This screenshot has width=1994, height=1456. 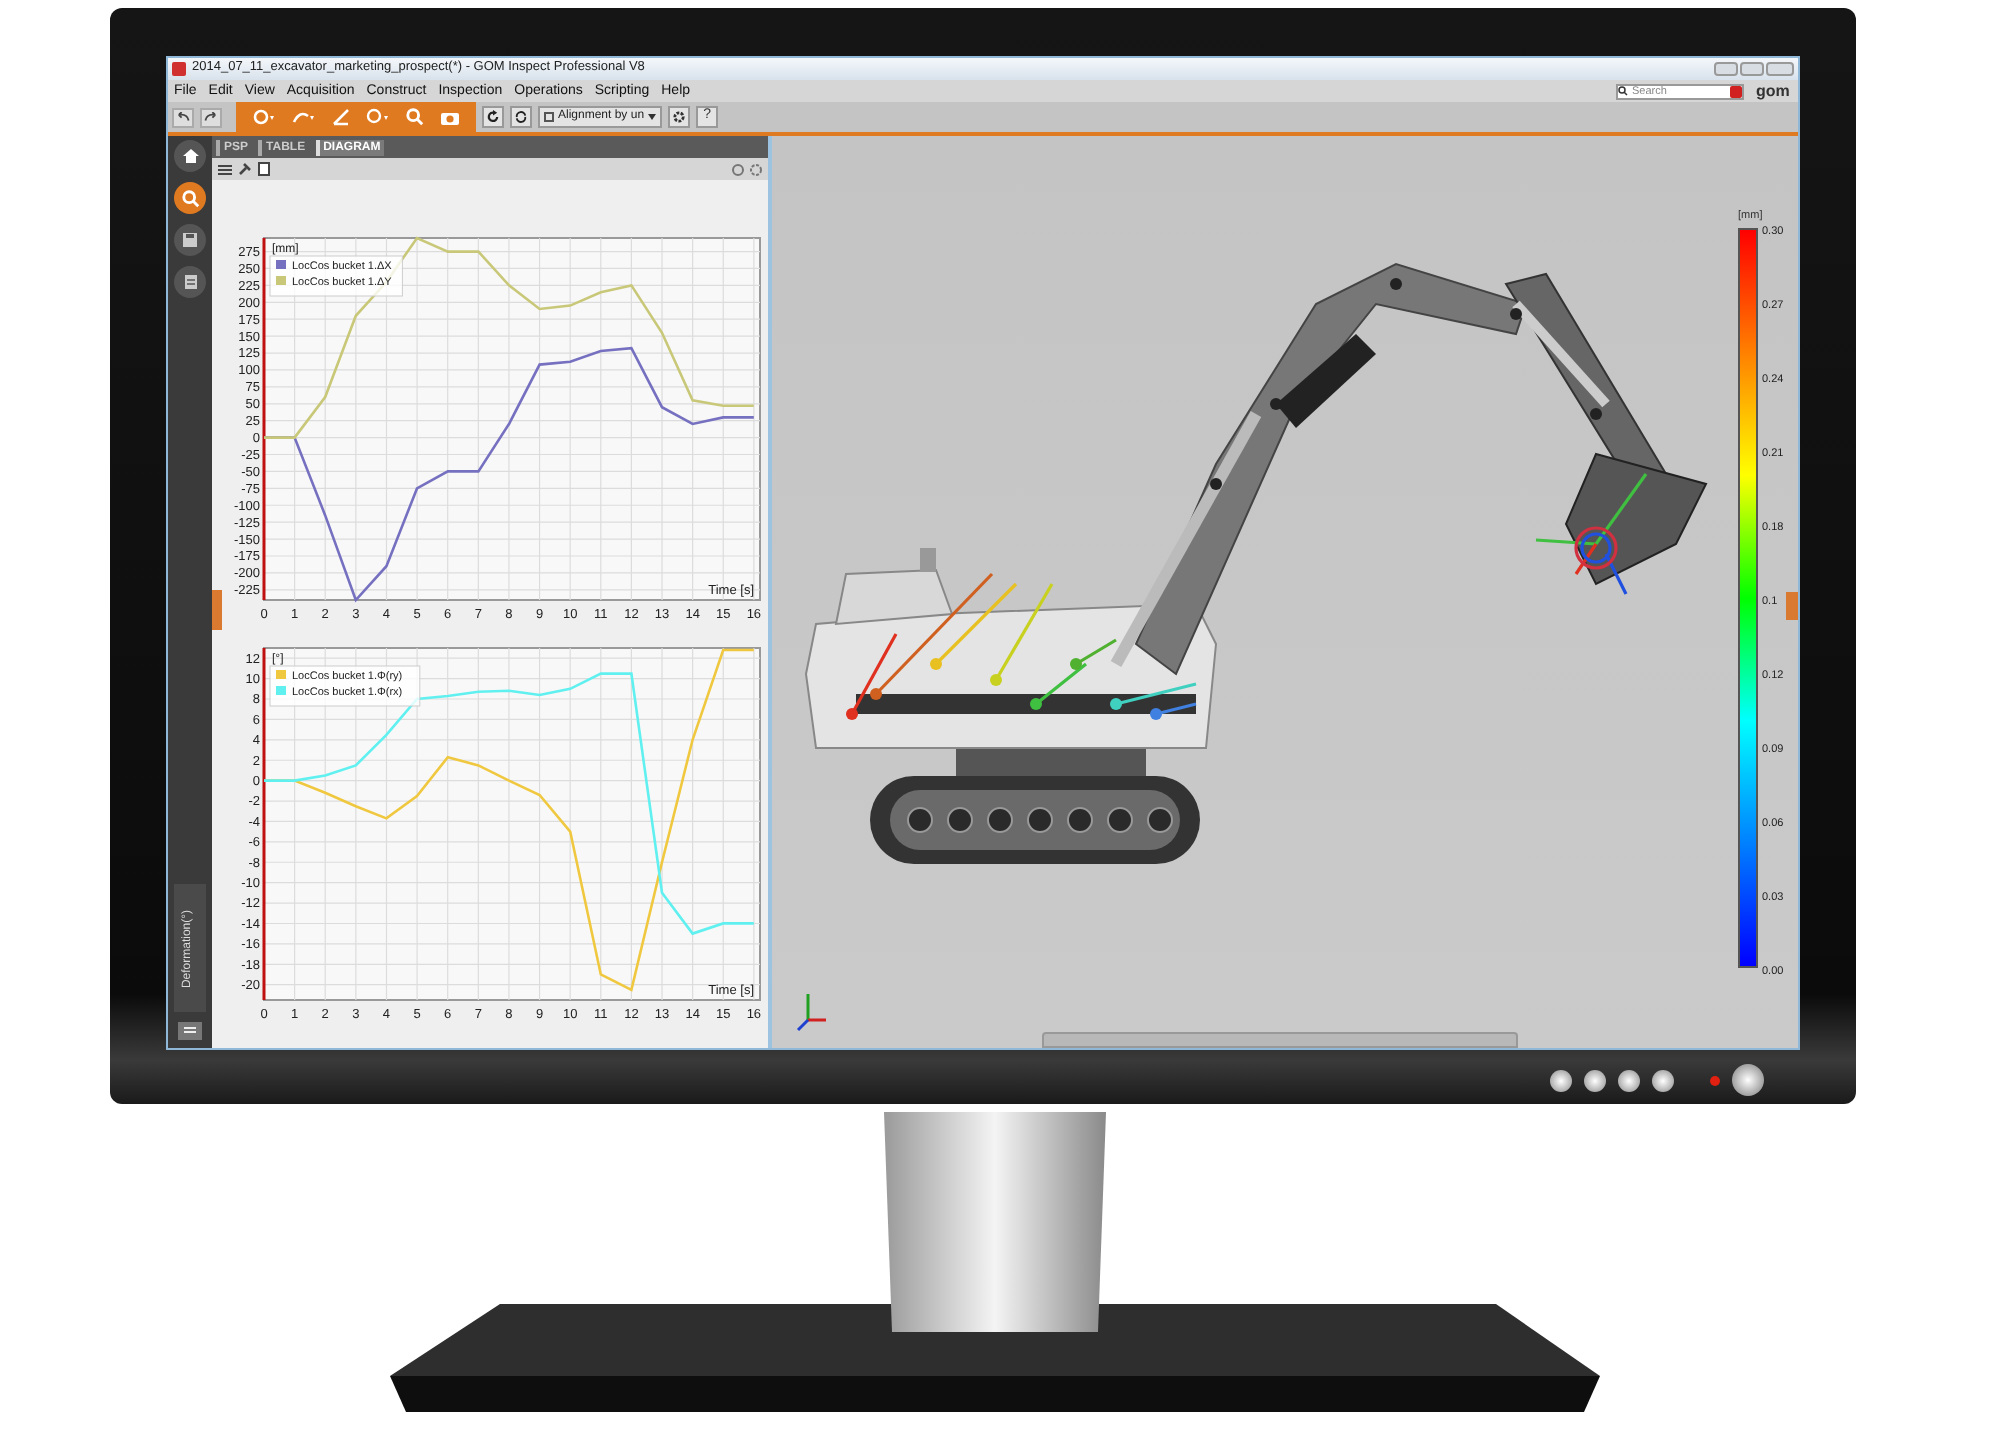 I want to click on refresh-button, so click(x=493, y=117).